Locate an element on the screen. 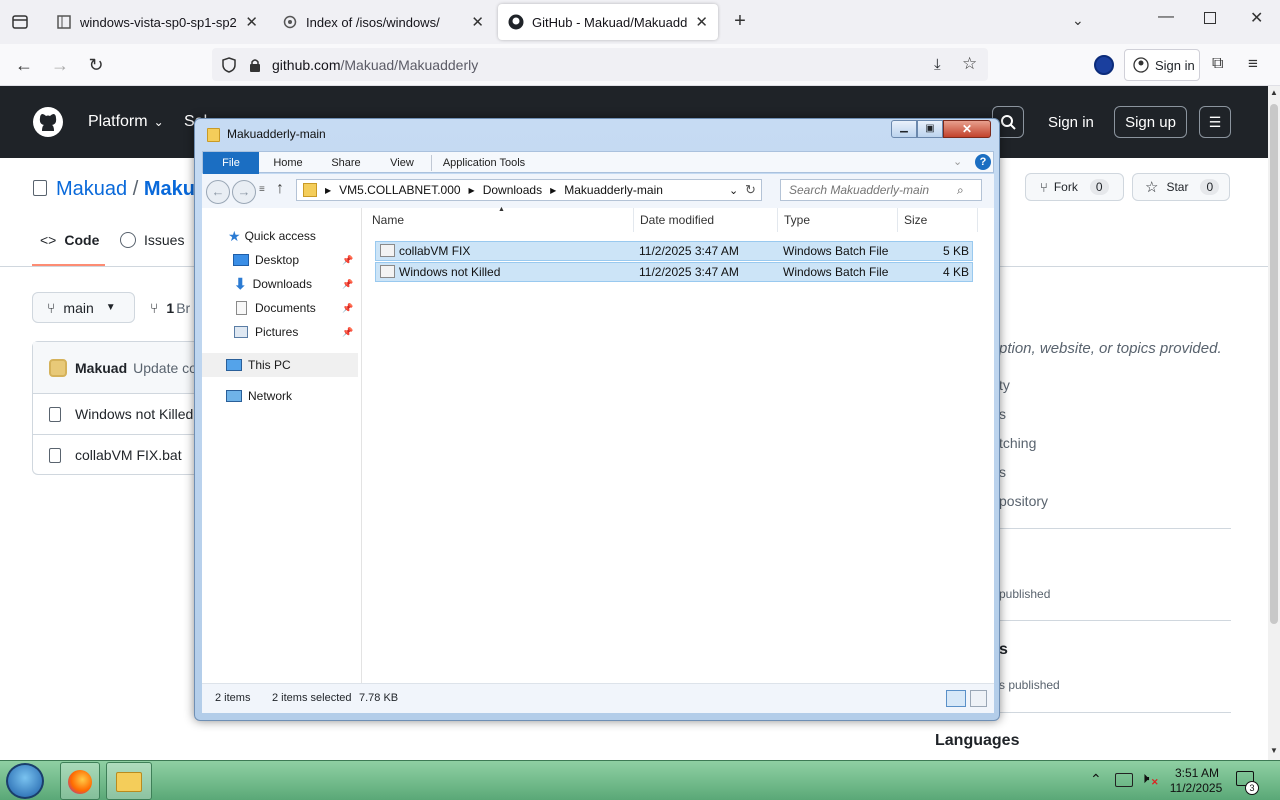 The height and width of the screenshot is (800, 1280). page-scrollbar: ▲ ▼ is located at coordinates (1274, 423).